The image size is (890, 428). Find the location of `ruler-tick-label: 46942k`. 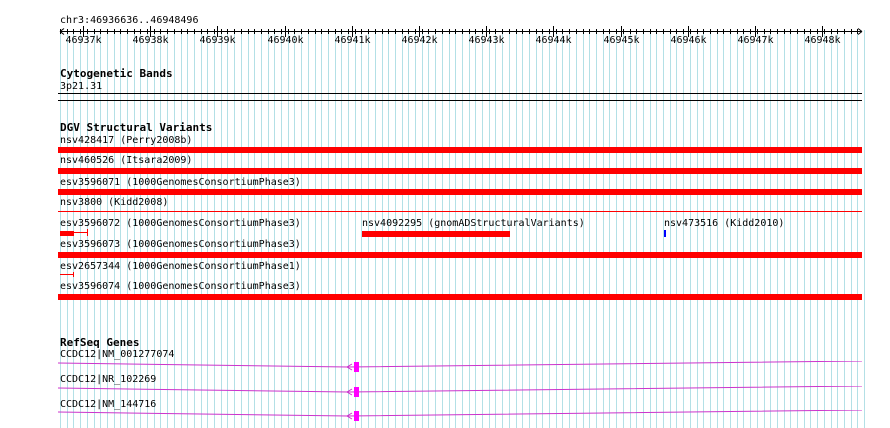

ruler-tick-label: 46942k is located at coordinates (419, 40).